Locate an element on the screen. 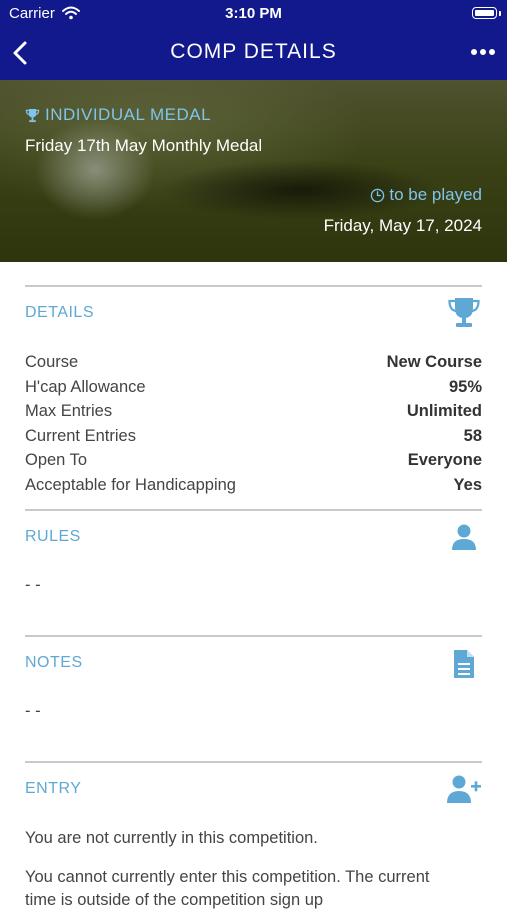  person-add-icon is located at coordinates (464, 789).